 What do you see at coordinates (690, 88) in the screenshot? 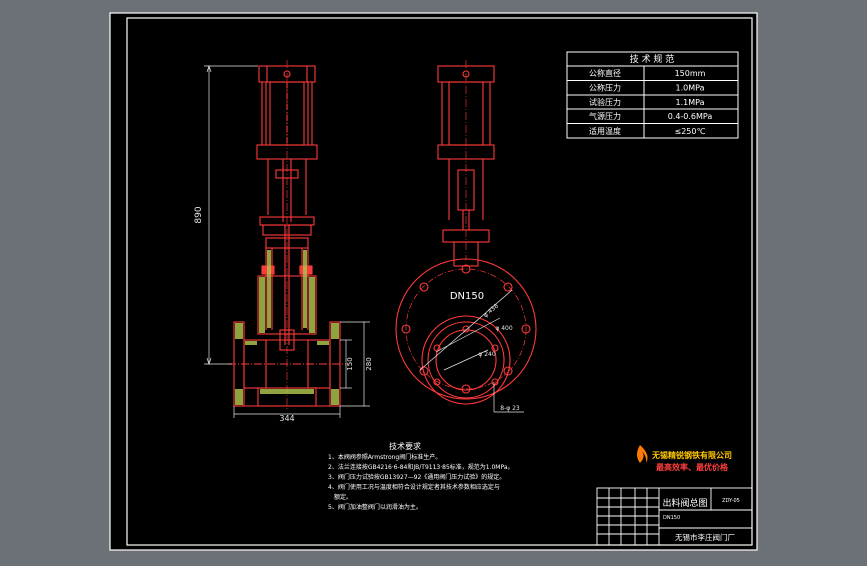
I see `spec-value: 1.0MPa` at bounding box center [690, 88].